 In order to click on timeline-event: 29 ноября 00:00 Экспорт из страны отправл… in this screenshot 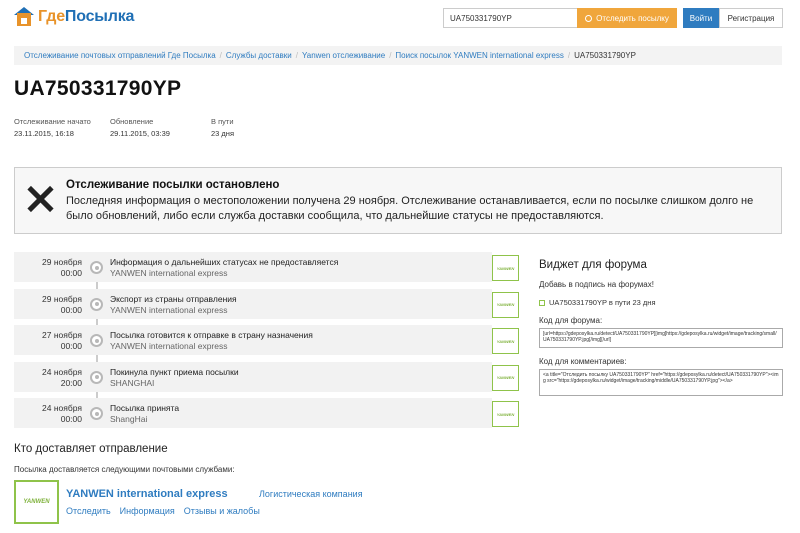, I will do `click(266, 307)`.